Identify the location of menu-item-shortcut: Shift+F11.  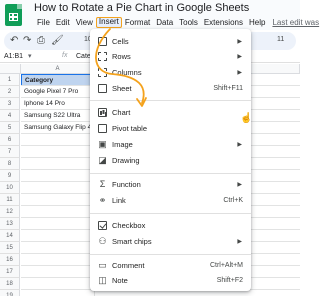
(228, 88).